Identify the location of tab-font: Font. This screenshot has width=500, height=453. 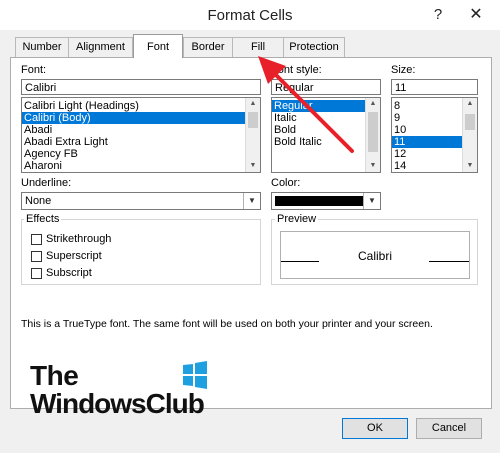
(158, 46).